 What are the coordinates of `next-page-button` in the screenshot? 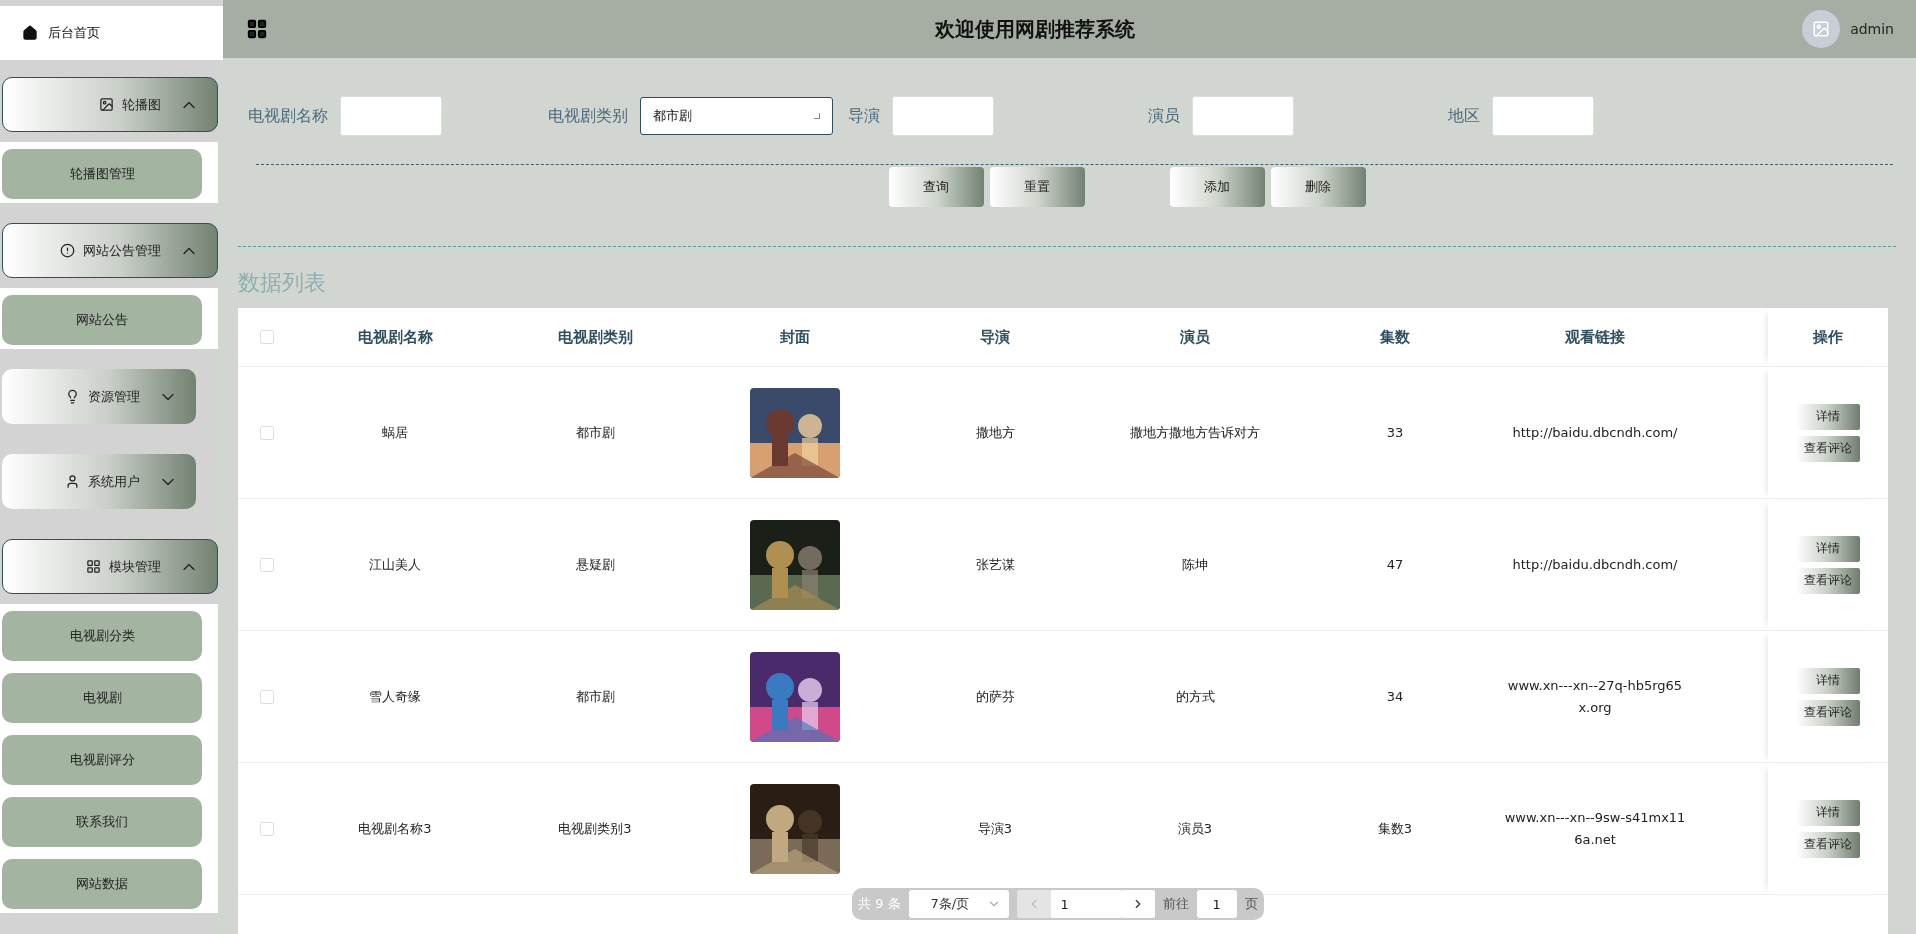 It's located at (1137, 904).